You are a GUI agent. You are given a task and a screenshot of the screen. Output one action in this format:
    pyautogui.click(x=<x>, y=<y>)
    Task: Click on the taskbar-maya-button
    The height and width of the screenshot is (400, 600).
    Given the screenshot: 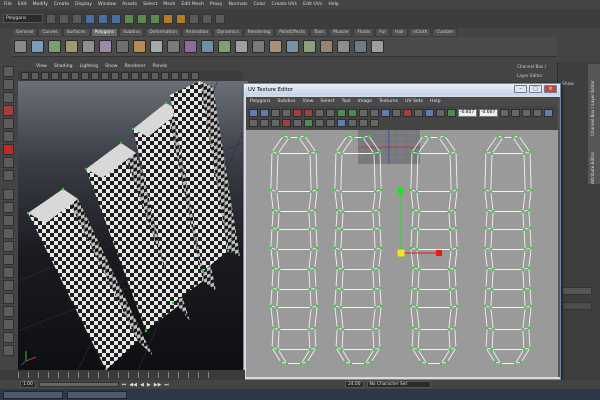 What is the action you would take?
    pyautogui.click(x=33, y=394)
    